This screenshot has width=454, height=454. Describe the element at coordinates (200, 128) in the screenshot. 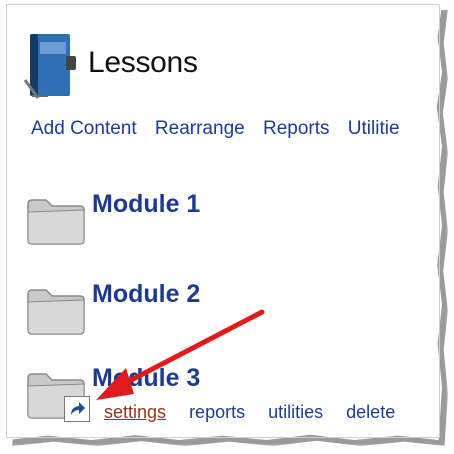

I see `rearrange-link: Rearrange` at that location.